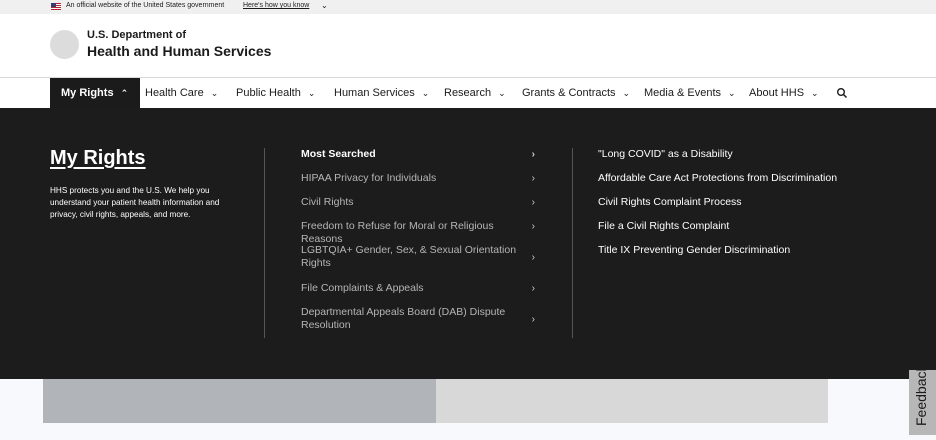 This screenshot has height=440, width=936. I want to click on nav-item-grants-contracts: Grants & Contracts ⌄, so click(576, 93).